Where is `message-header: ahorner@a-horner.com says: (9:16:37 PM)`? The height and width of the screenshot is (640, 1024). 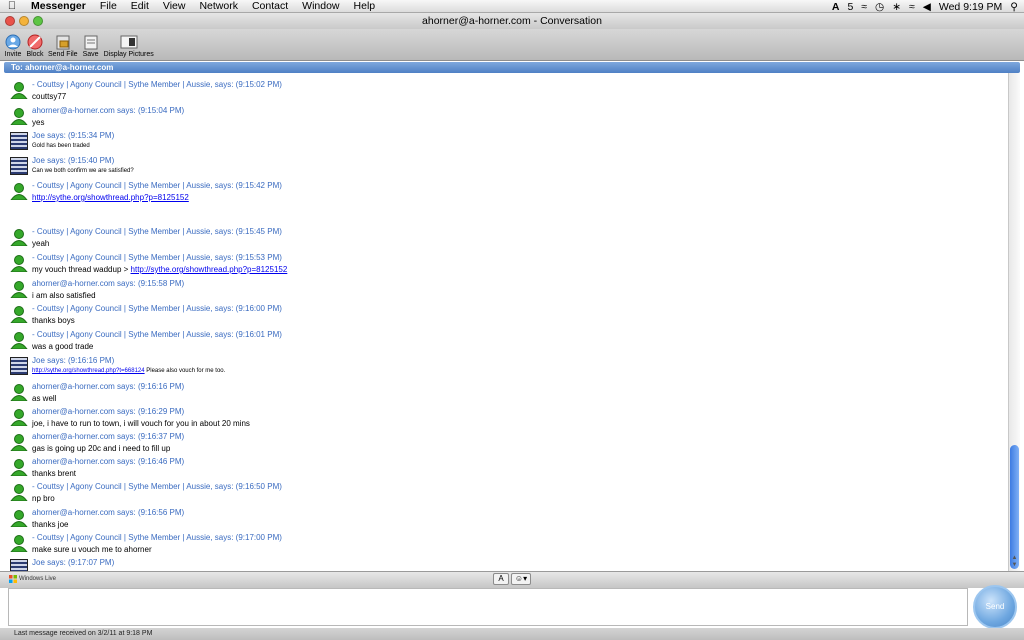 message-header: ahorner@a-horner.com says: (9:16:37 PM) is located at coordinates (108, 436).